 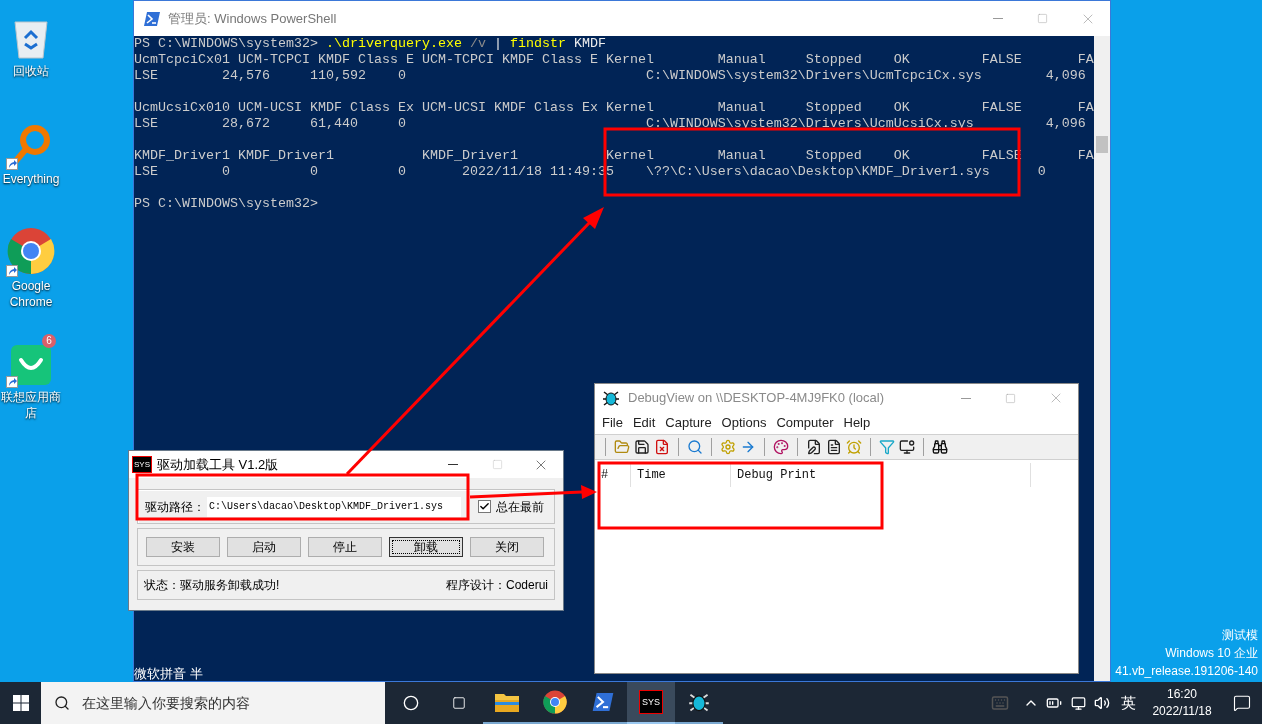 What do you see at coordinates (612, 423) in the screenshot?
I see `menu-item: File` at bounding box center [612, 423].